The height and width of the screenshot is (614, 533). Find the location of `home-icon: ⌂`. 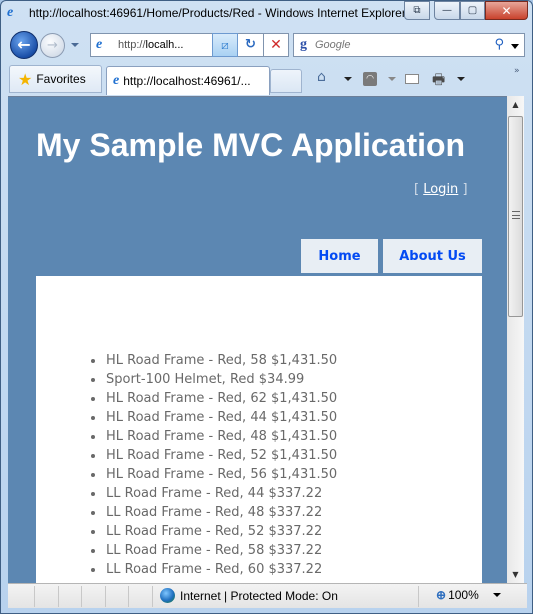

home-icon: ⌂ is located at coordinates (321, 77).